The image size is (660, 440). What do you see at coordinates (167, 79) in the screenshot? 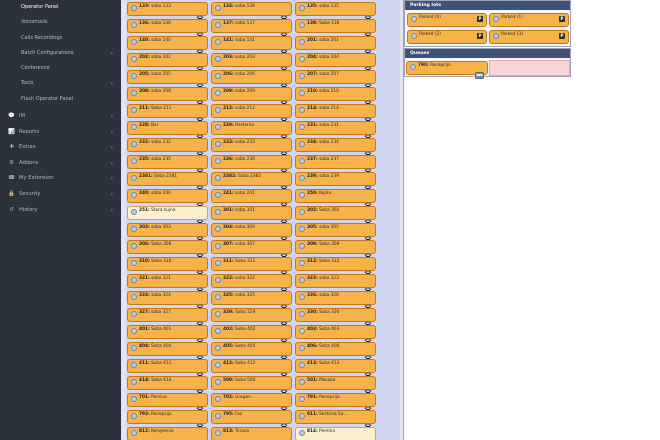
I see `extension-button: 205: soba 205` at bounding box center [167, 79].